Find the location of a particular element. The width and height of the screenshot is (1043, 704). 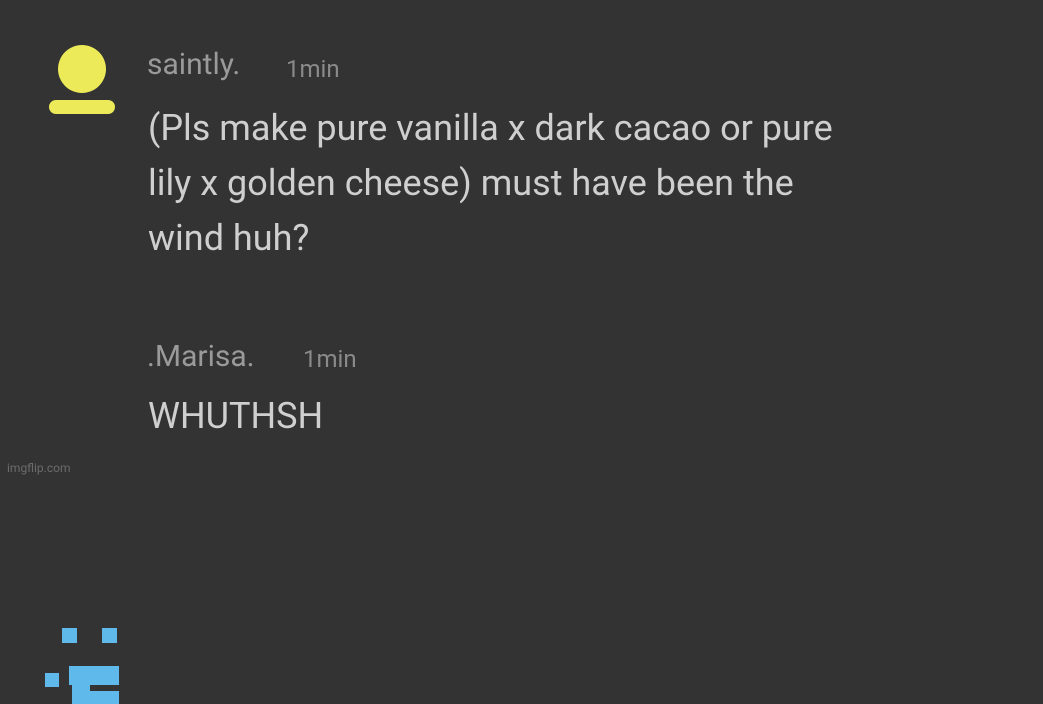

person-silhouette-icon is located at coordinates (82, 80).